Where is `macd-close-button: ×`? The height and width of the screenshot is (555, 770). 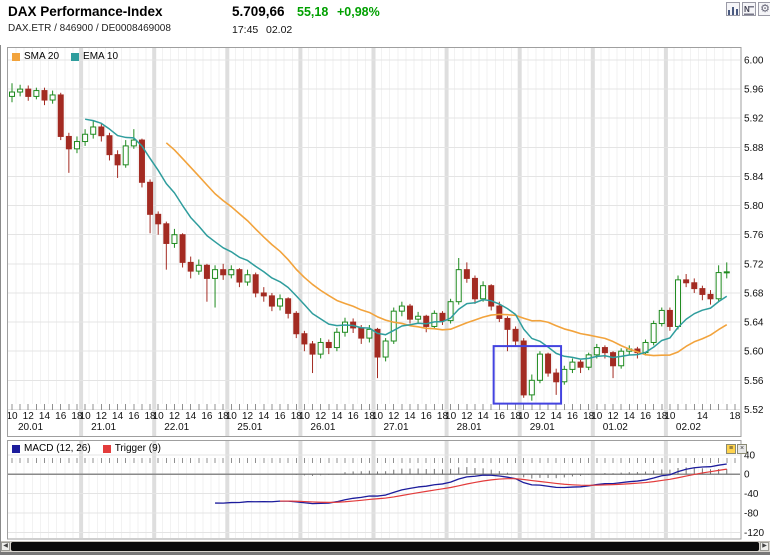
macd-close-button: × is located at coordinates (742, 449).